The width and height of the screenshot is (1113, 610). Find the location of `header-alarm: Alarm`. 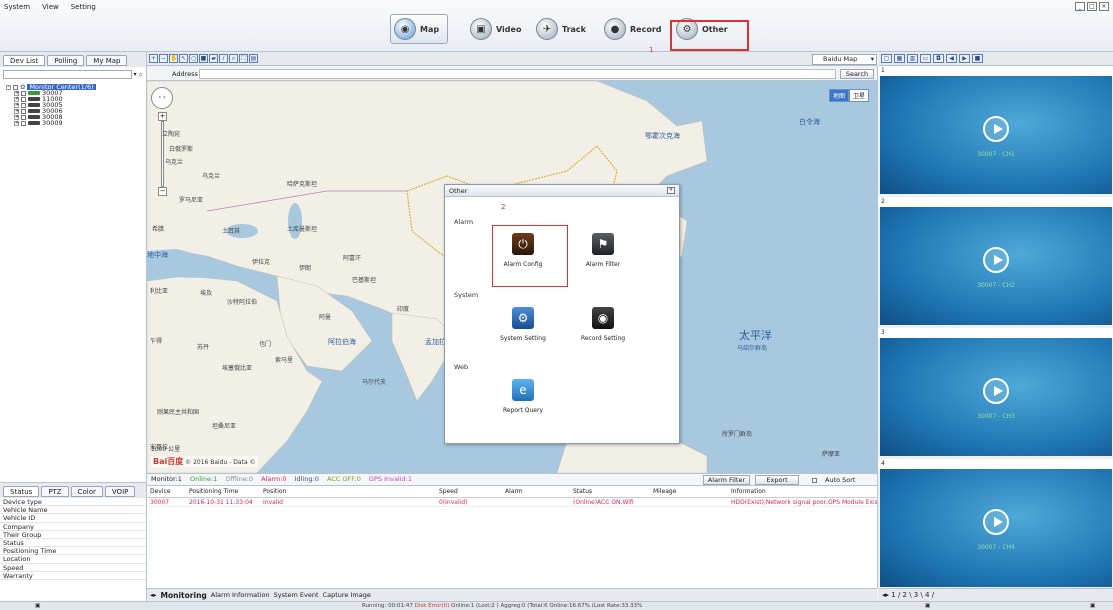

header-alarm: Alarm is located at coordinates (539, 491).